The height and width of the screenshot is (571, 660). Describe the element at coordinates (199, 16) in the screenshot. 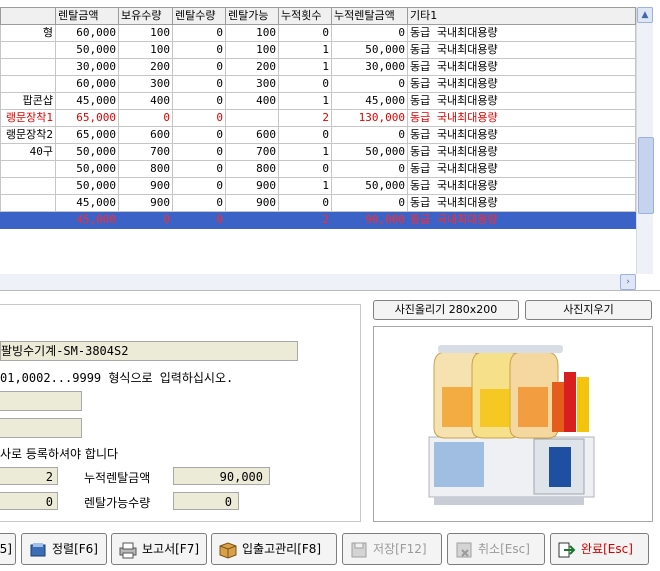

I see `column-header: 렌탈수량` at that location.